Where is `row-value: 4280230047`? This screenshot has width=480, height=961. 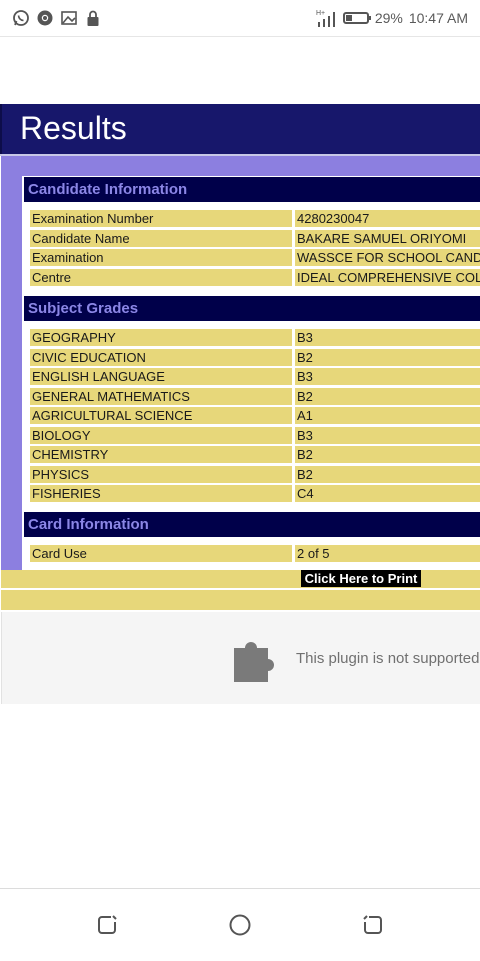
row-value: 4280230047 is located at coordinates (387, 218).